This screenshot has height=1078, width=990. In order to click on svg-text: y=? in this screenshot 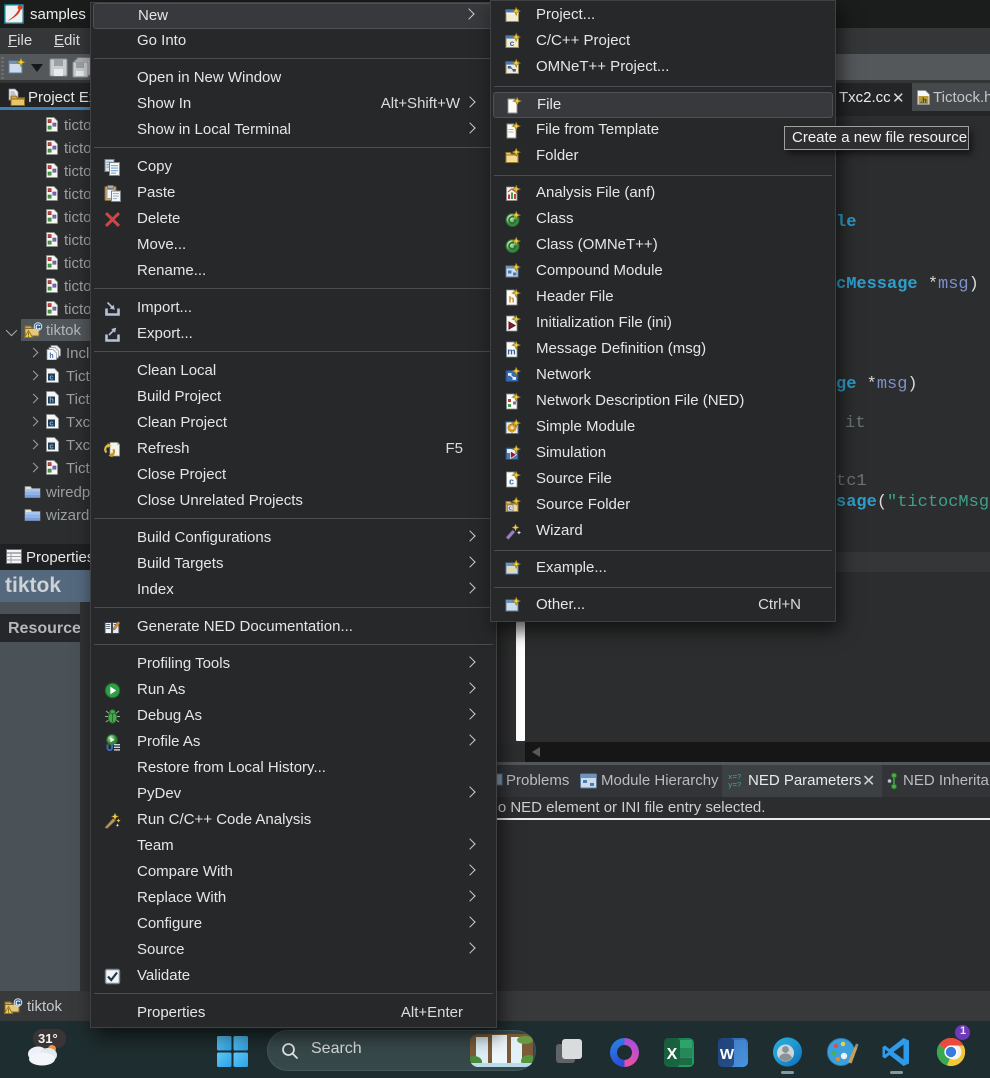, I will do `click(735, 786)`.